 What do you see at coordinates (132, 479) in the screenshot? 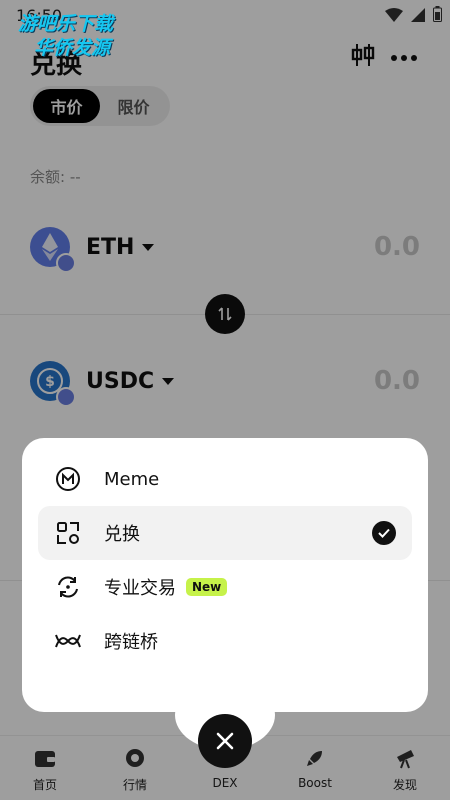
I see `menu-item-label: Meme` at bounding box center [132, 479].